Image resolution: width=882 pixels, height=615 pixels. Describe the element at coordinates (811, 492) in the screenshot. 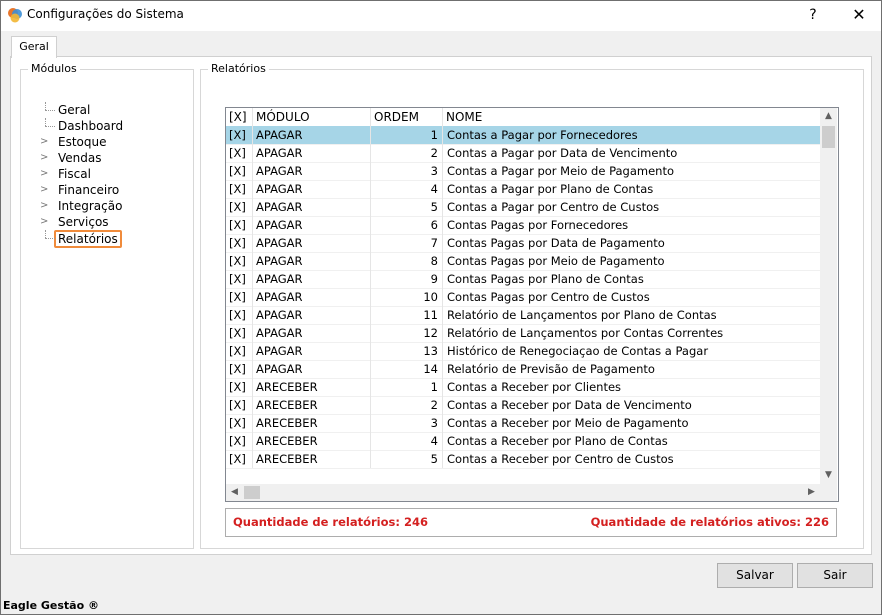

I see `scroll-right-icon: ▶` at that location.